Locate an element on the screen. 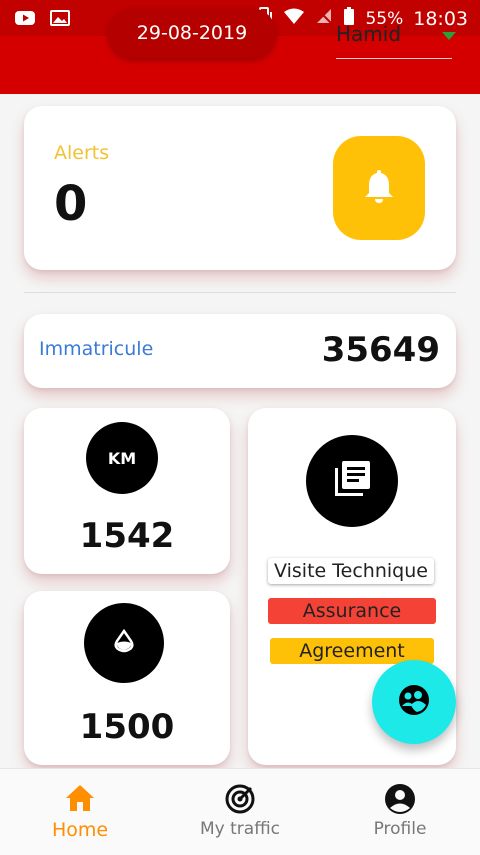 This screenshot has width=480, height=855. radar-icon is located at coordinates (240, 801).